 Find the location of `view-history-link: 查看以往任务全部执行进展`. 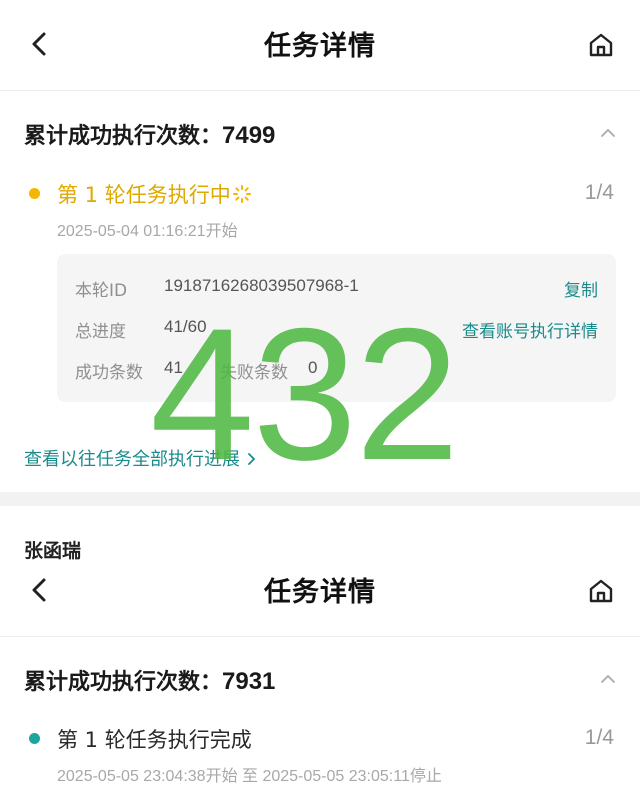

view-history-link: 查看以往任务全部执行进展 is located at coordinates (141, 458).